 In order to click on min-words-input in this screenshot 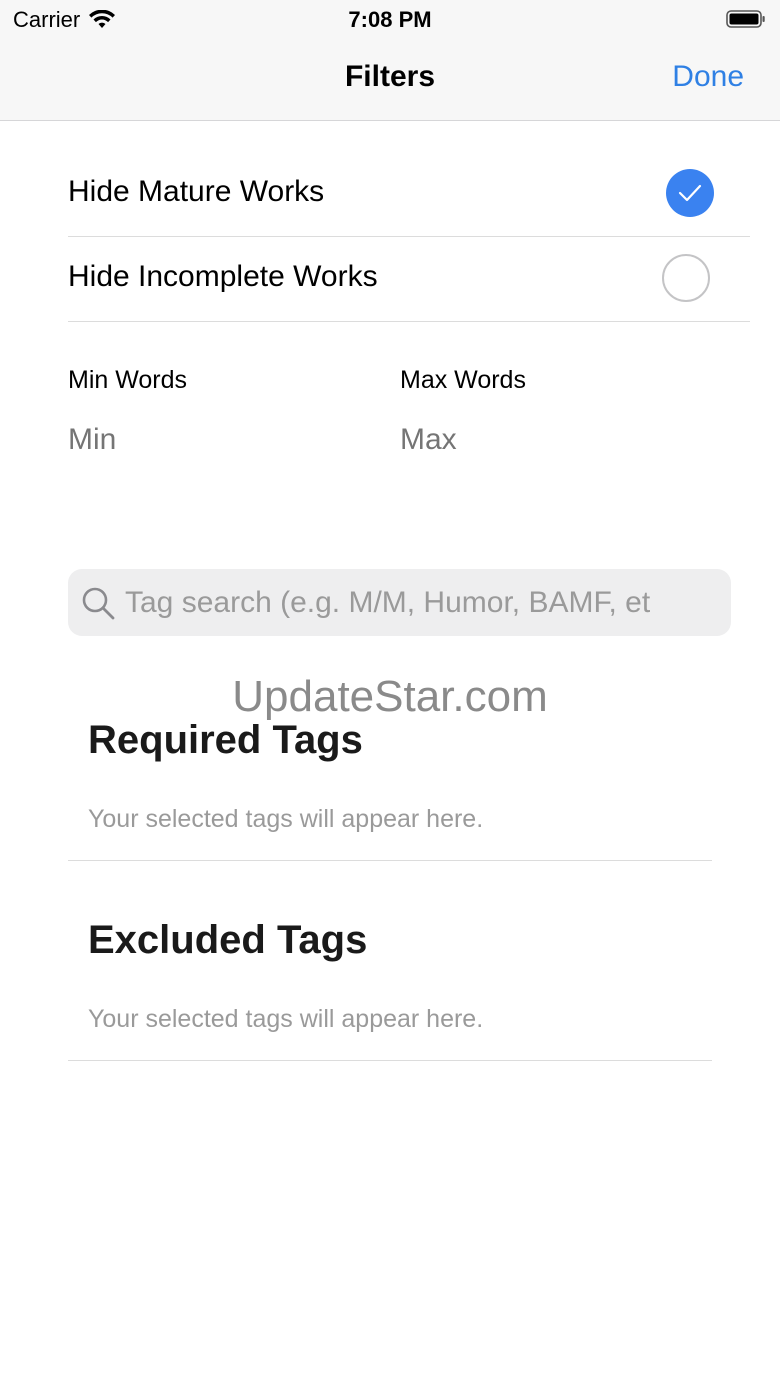, I will do `click(193, 440)`.